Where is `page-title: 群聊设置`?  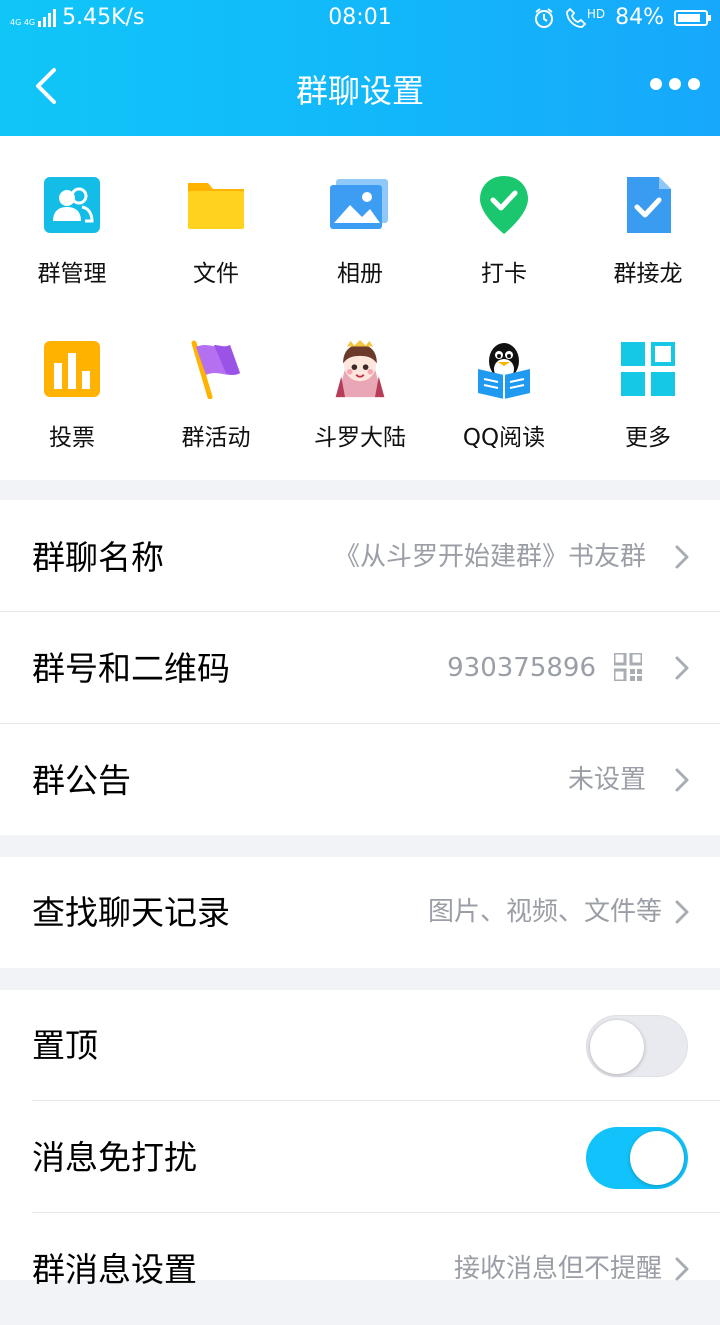
page-title: 群聊设置 is located at coordinates (359, 91).